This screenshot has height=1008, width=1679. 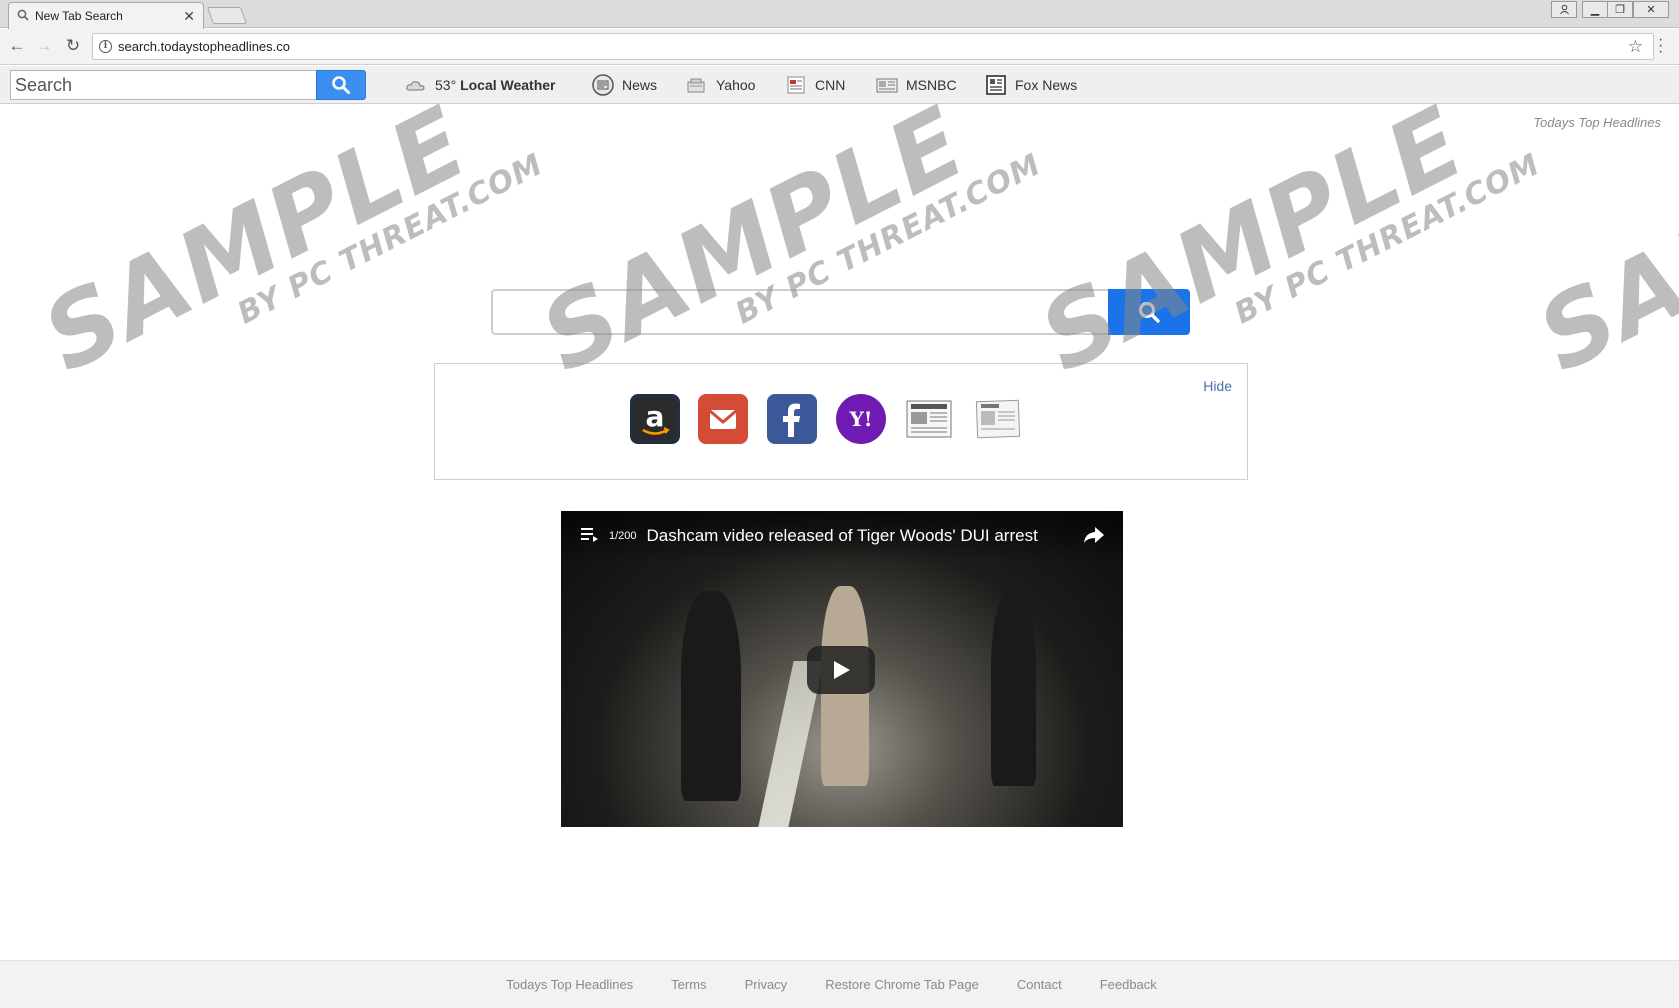 I want to click on play-button, so click(x=841, y=670).